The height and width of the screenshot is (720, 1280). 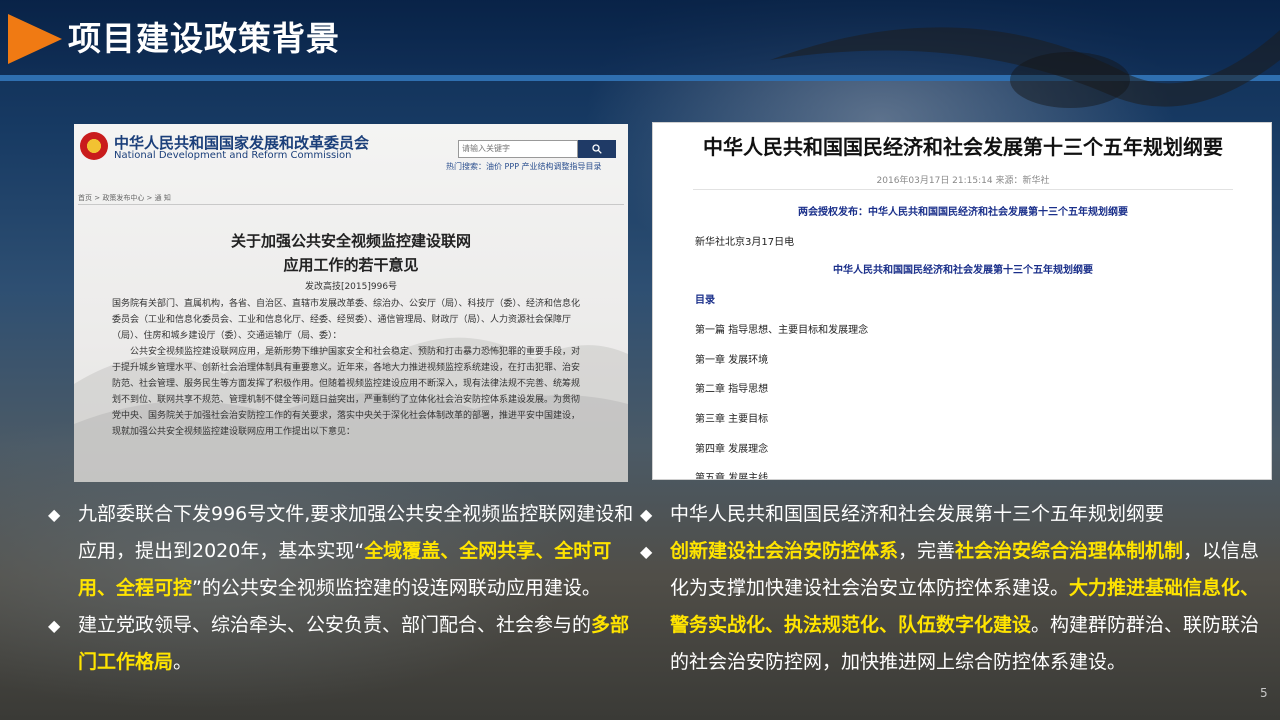 I want to click on plan-subtitle2: 中华人民共和国国民经济和社会发展第十三个五年规划纲要, so click(x=963, y=270).